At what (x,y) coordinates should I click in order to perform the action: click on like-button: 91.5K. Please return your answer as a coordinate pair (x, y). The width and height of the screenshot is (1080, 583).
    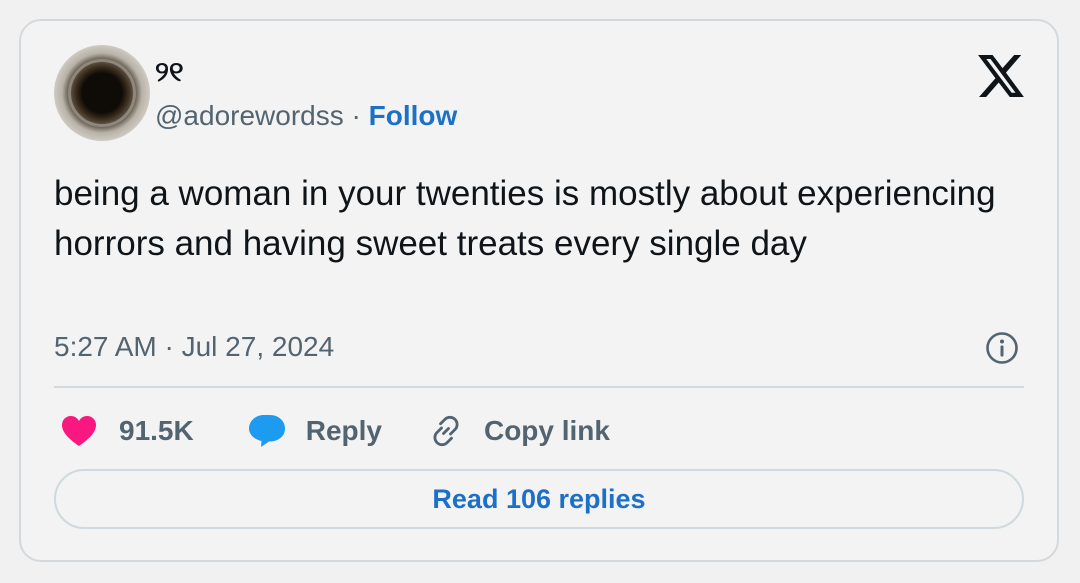
    Looking at the image, I should click on (127, 431).